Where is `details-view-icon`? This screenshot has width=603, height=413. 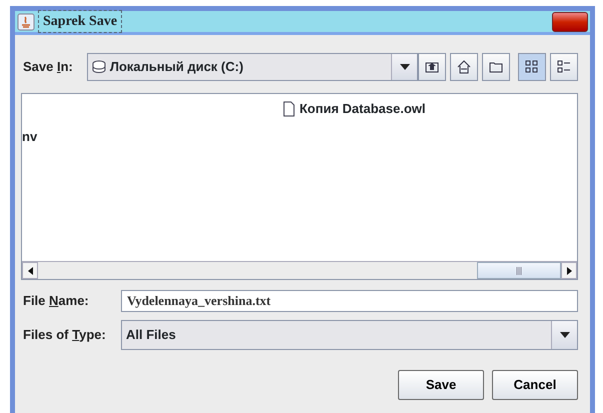 details-view-icon is located at coordinates (564, 67).